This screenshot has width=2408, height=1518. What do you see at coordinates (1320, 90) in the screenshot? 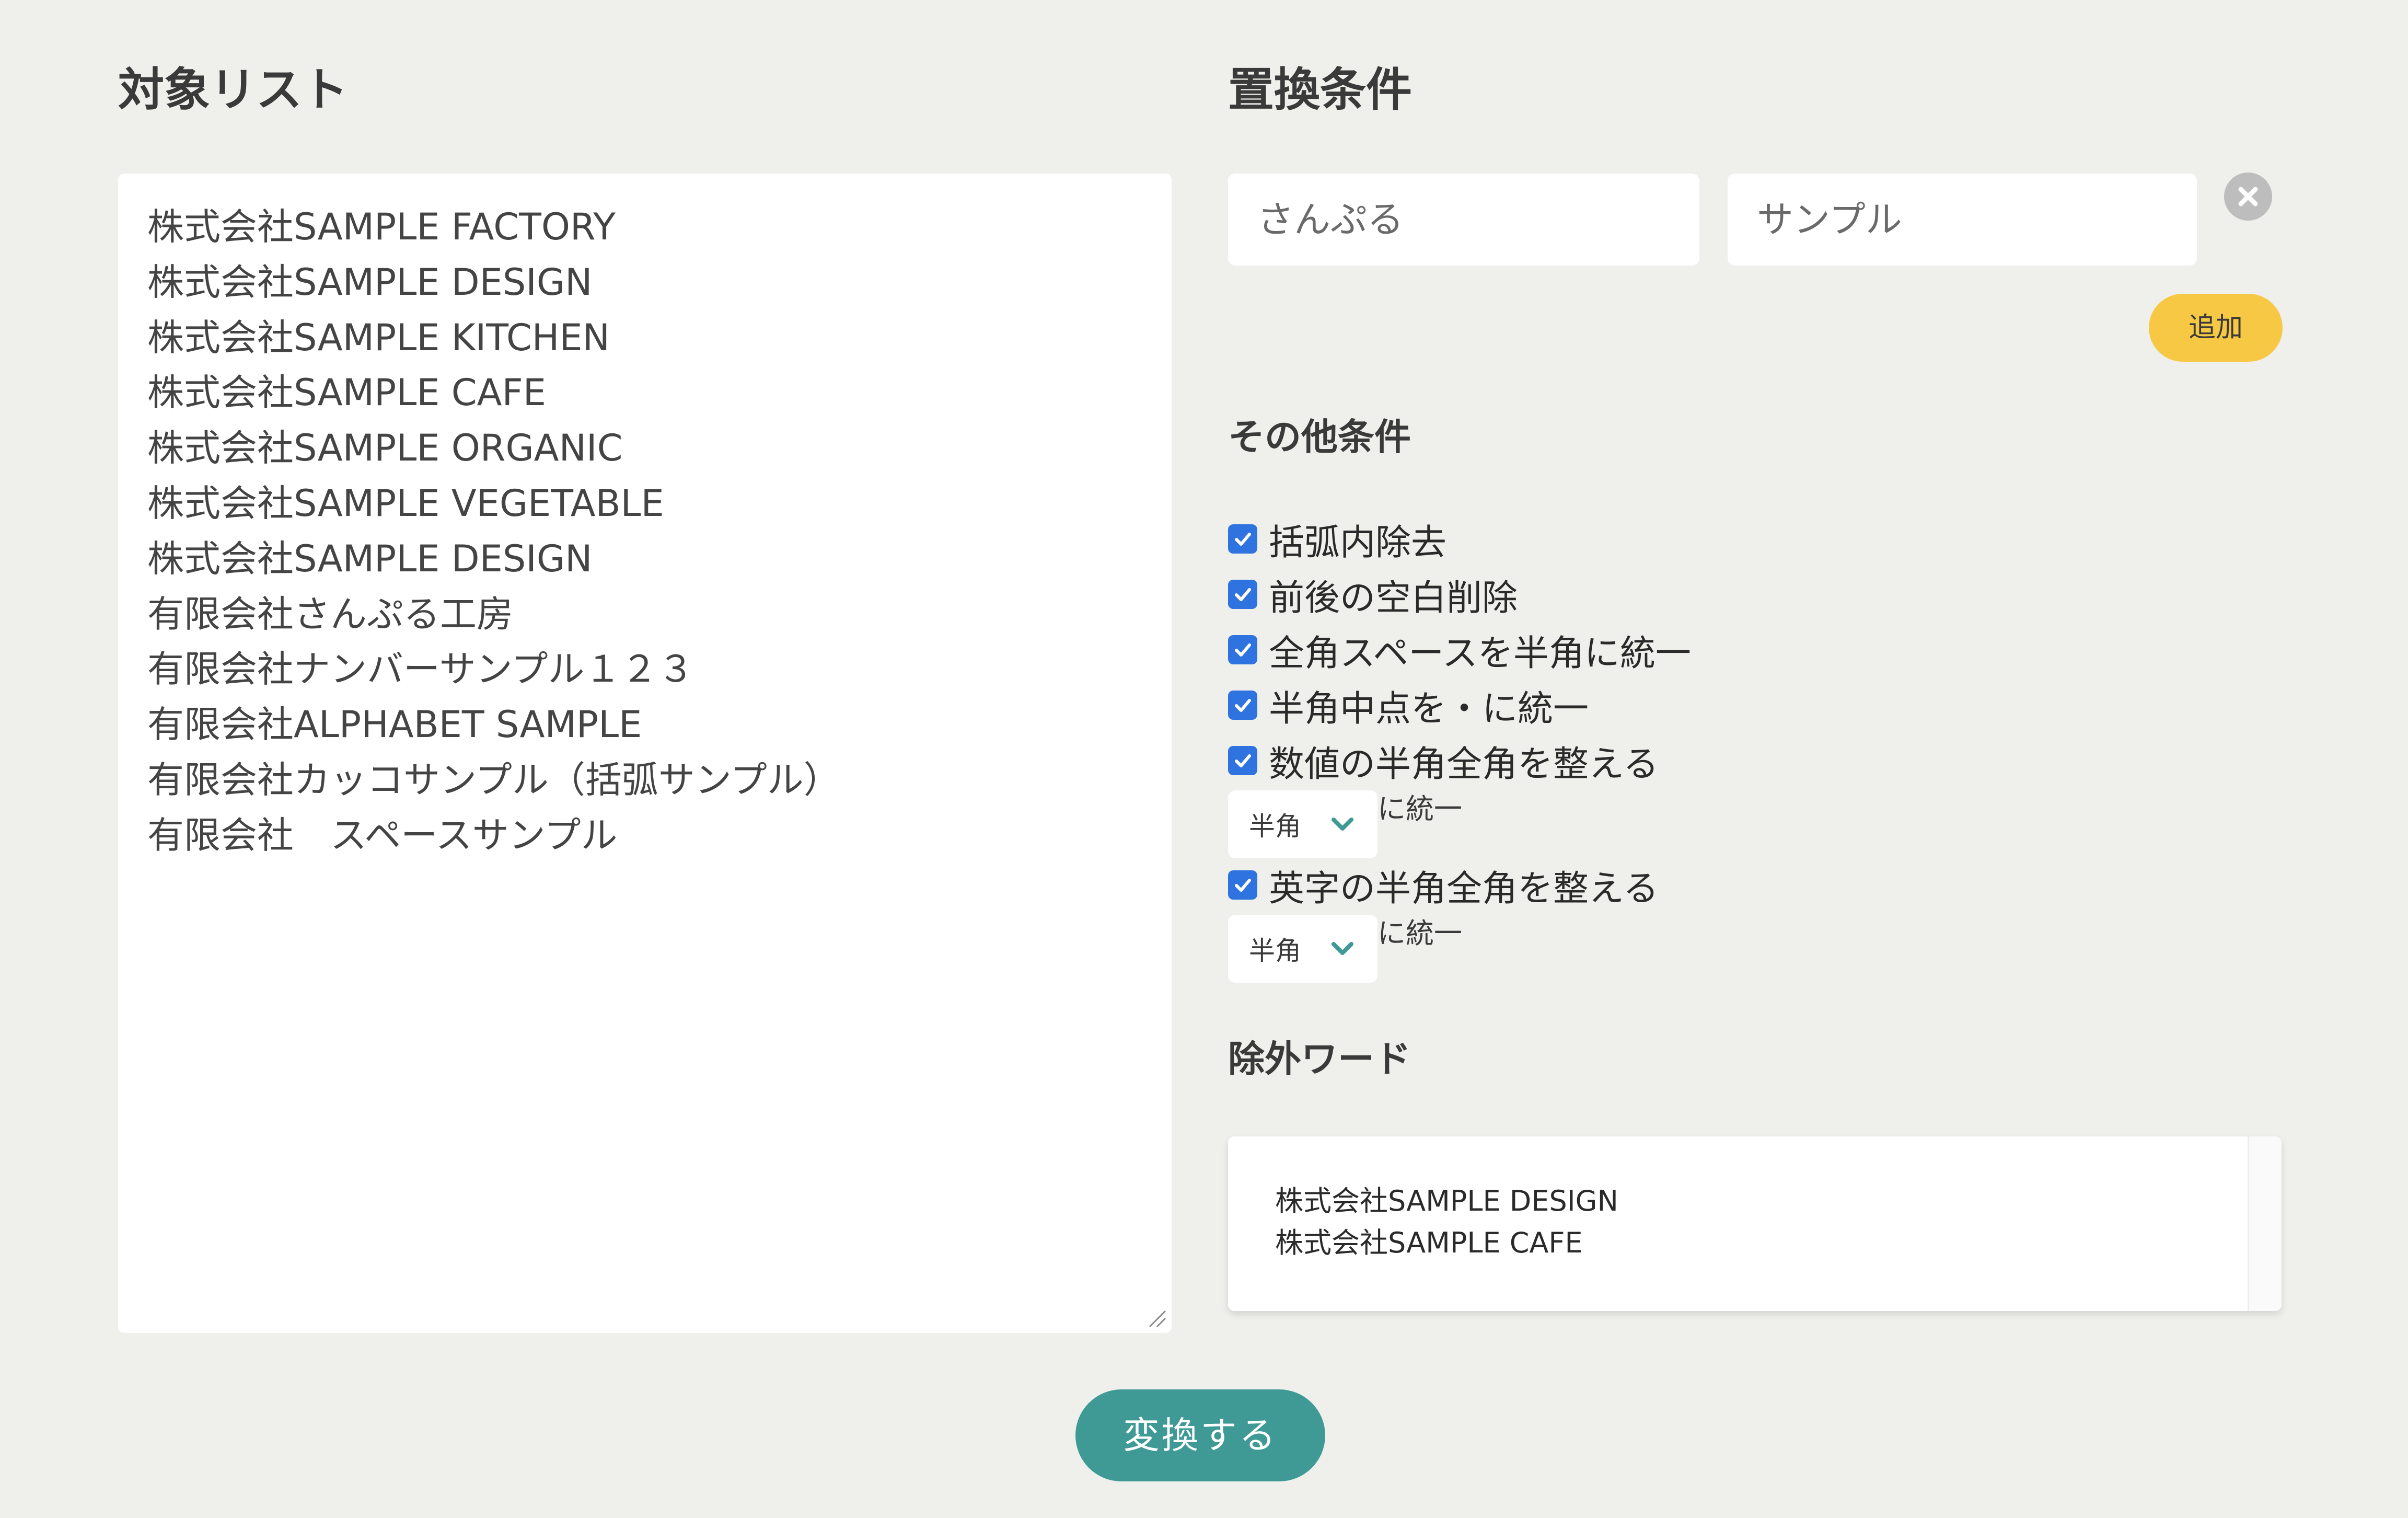
I see `replace-heading: 置換条件` at bounding box center [1320, 90].